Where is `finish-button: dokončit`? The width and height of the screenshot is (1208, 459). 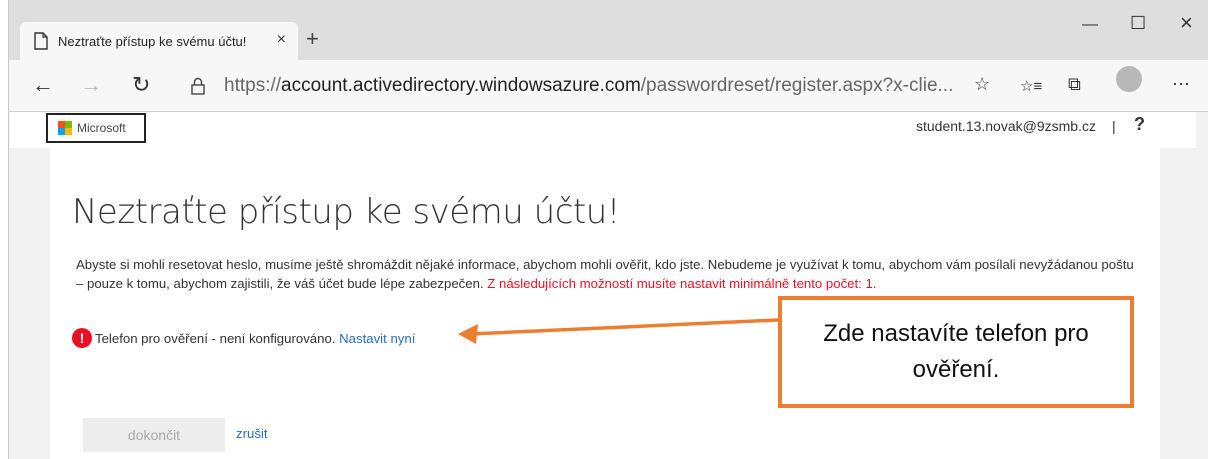 finish-button: dokončit is located at coordinates (154, 435).